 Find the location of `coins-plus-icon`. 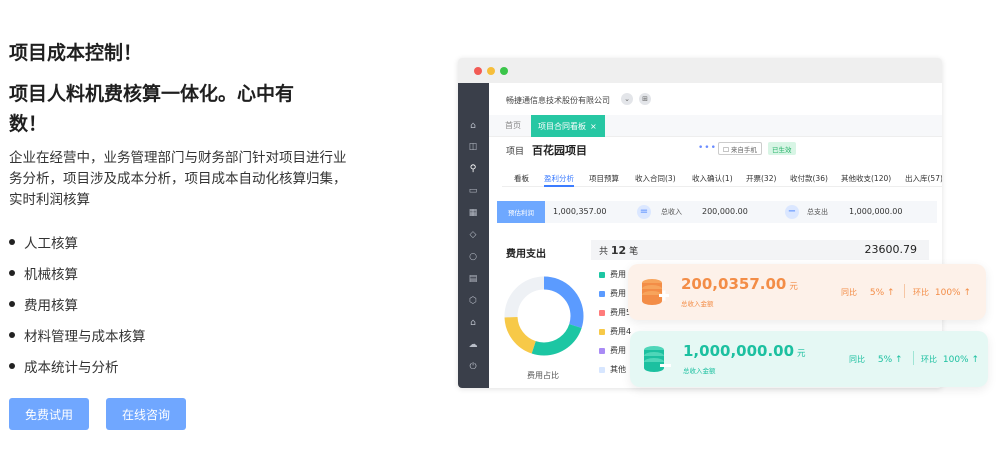

coins-plus-icon is located at coordinates (655, 292).